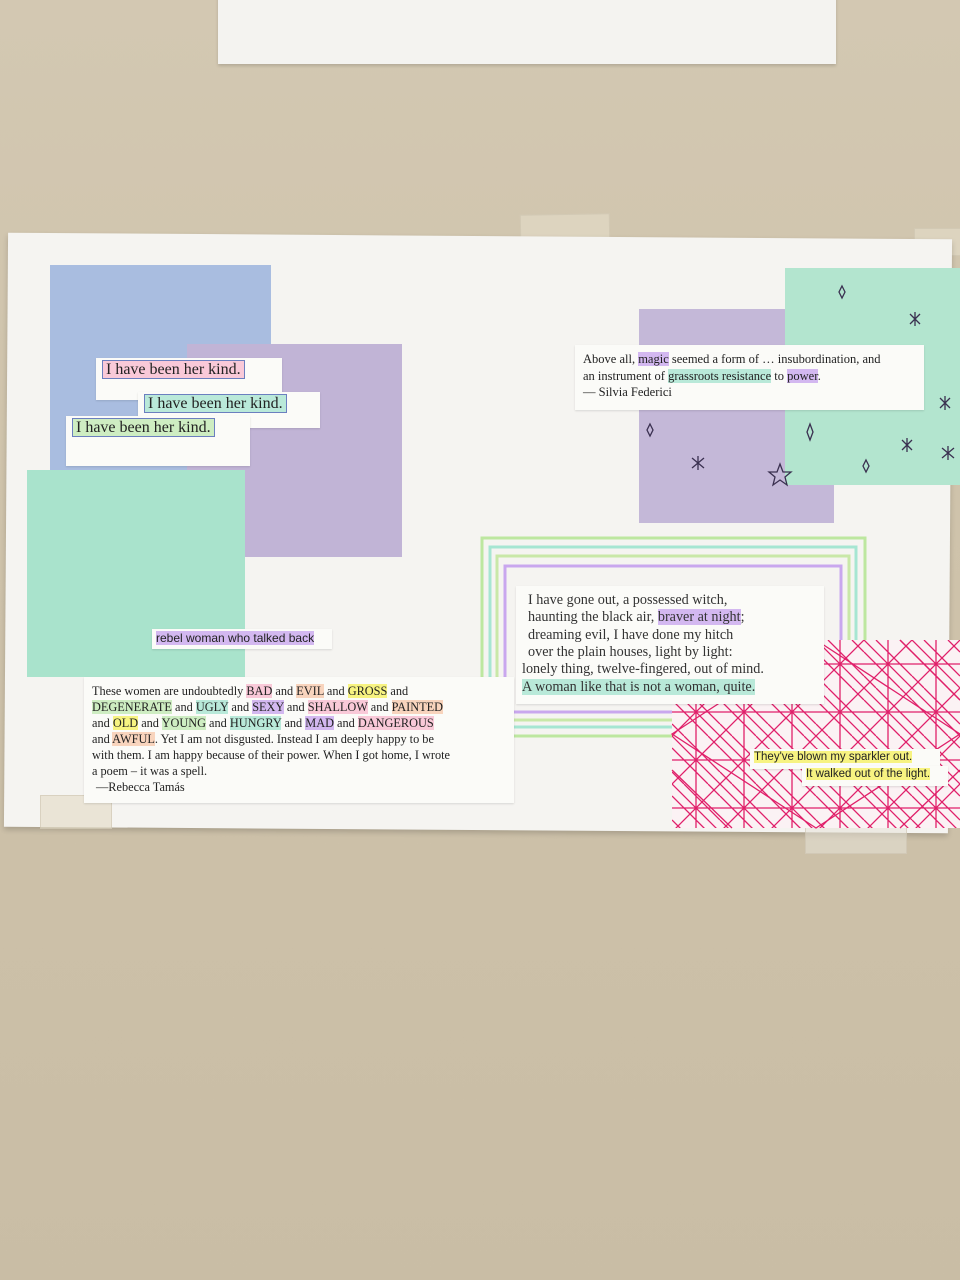 This screenshot has width=960, height=1280. What do you see at coordinates (779, 375) in the screenshot?
I see `quote-text: to` at bounding box center [779, 375].